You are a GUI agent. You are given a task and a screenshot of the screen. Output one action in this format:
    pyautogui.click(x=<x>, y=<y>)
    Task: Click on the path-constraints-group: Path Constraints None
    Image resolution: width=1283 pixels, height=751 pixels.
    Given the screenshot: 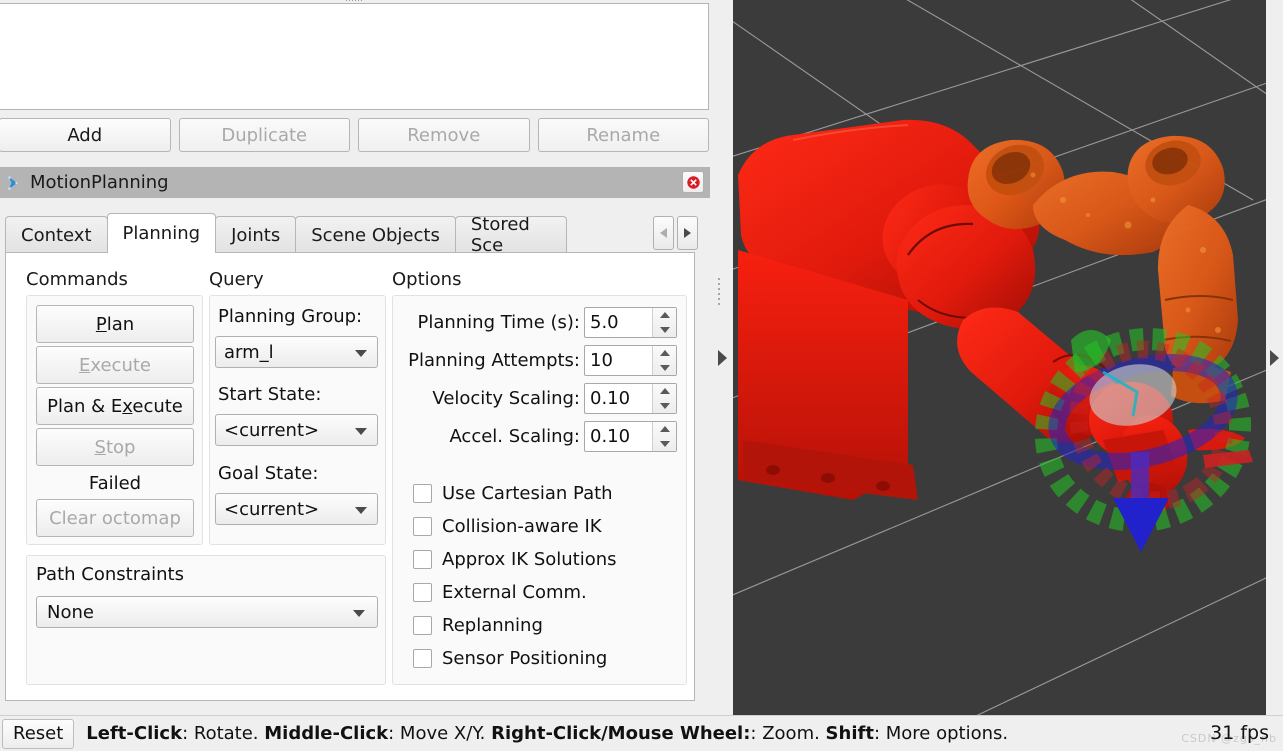 What is the action you would take?
    pyautogui.click(x=206, y=620)
    